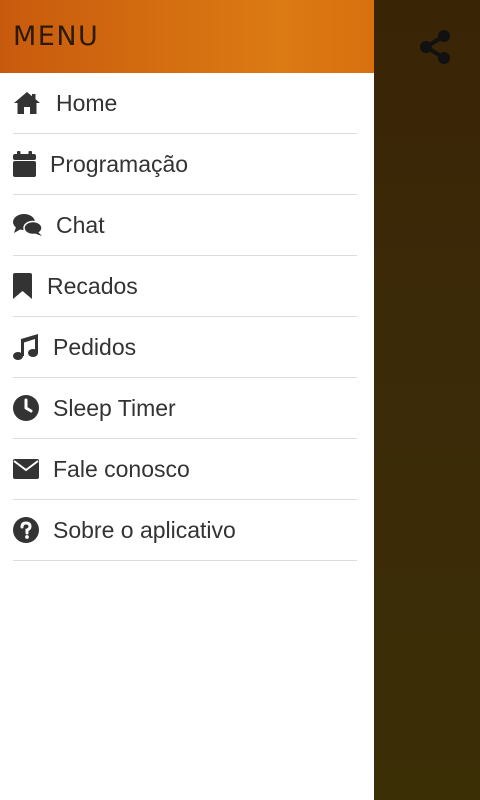 This screenshot has width=480, height=800. Describe the element at coordinates (33, 347) in the screenshot. I see `music-icon` at that location.